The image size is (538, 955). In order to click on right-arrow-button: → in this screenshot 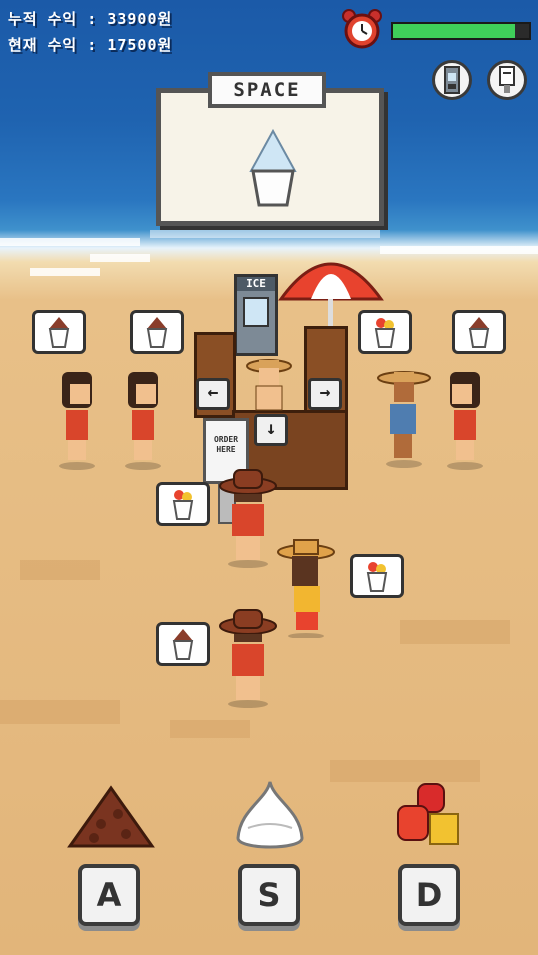, I will do `click(325, 394)`.